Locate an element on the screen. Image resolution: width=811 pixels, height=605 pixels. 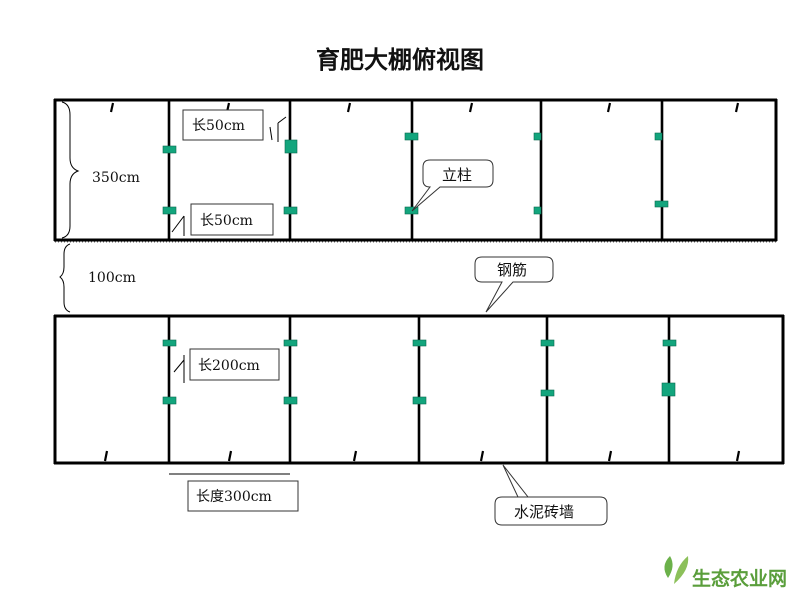
callout-text: 钢筋 is located at coordinates (512, 270).